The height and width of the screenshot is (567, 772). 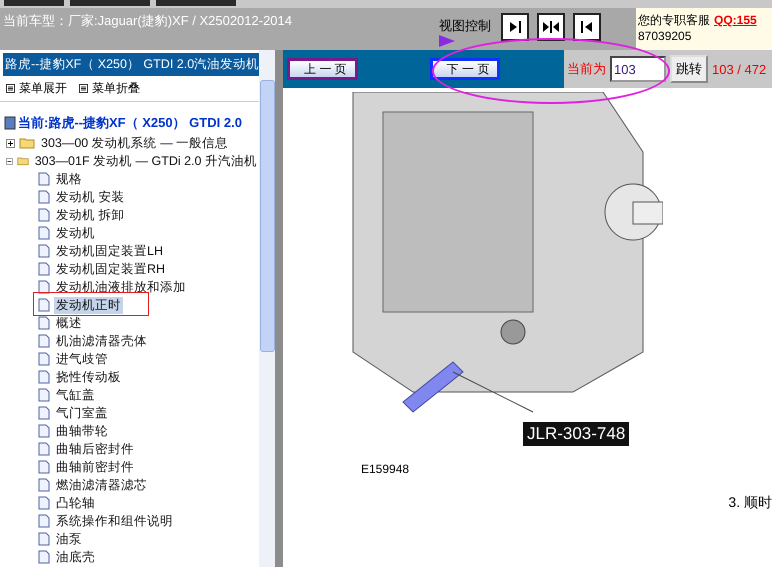 What do you see at coordinates (90, 215) in the screenshot?
I see `tree-item: 发动机 拆卸` at bounding box center [90, 215].